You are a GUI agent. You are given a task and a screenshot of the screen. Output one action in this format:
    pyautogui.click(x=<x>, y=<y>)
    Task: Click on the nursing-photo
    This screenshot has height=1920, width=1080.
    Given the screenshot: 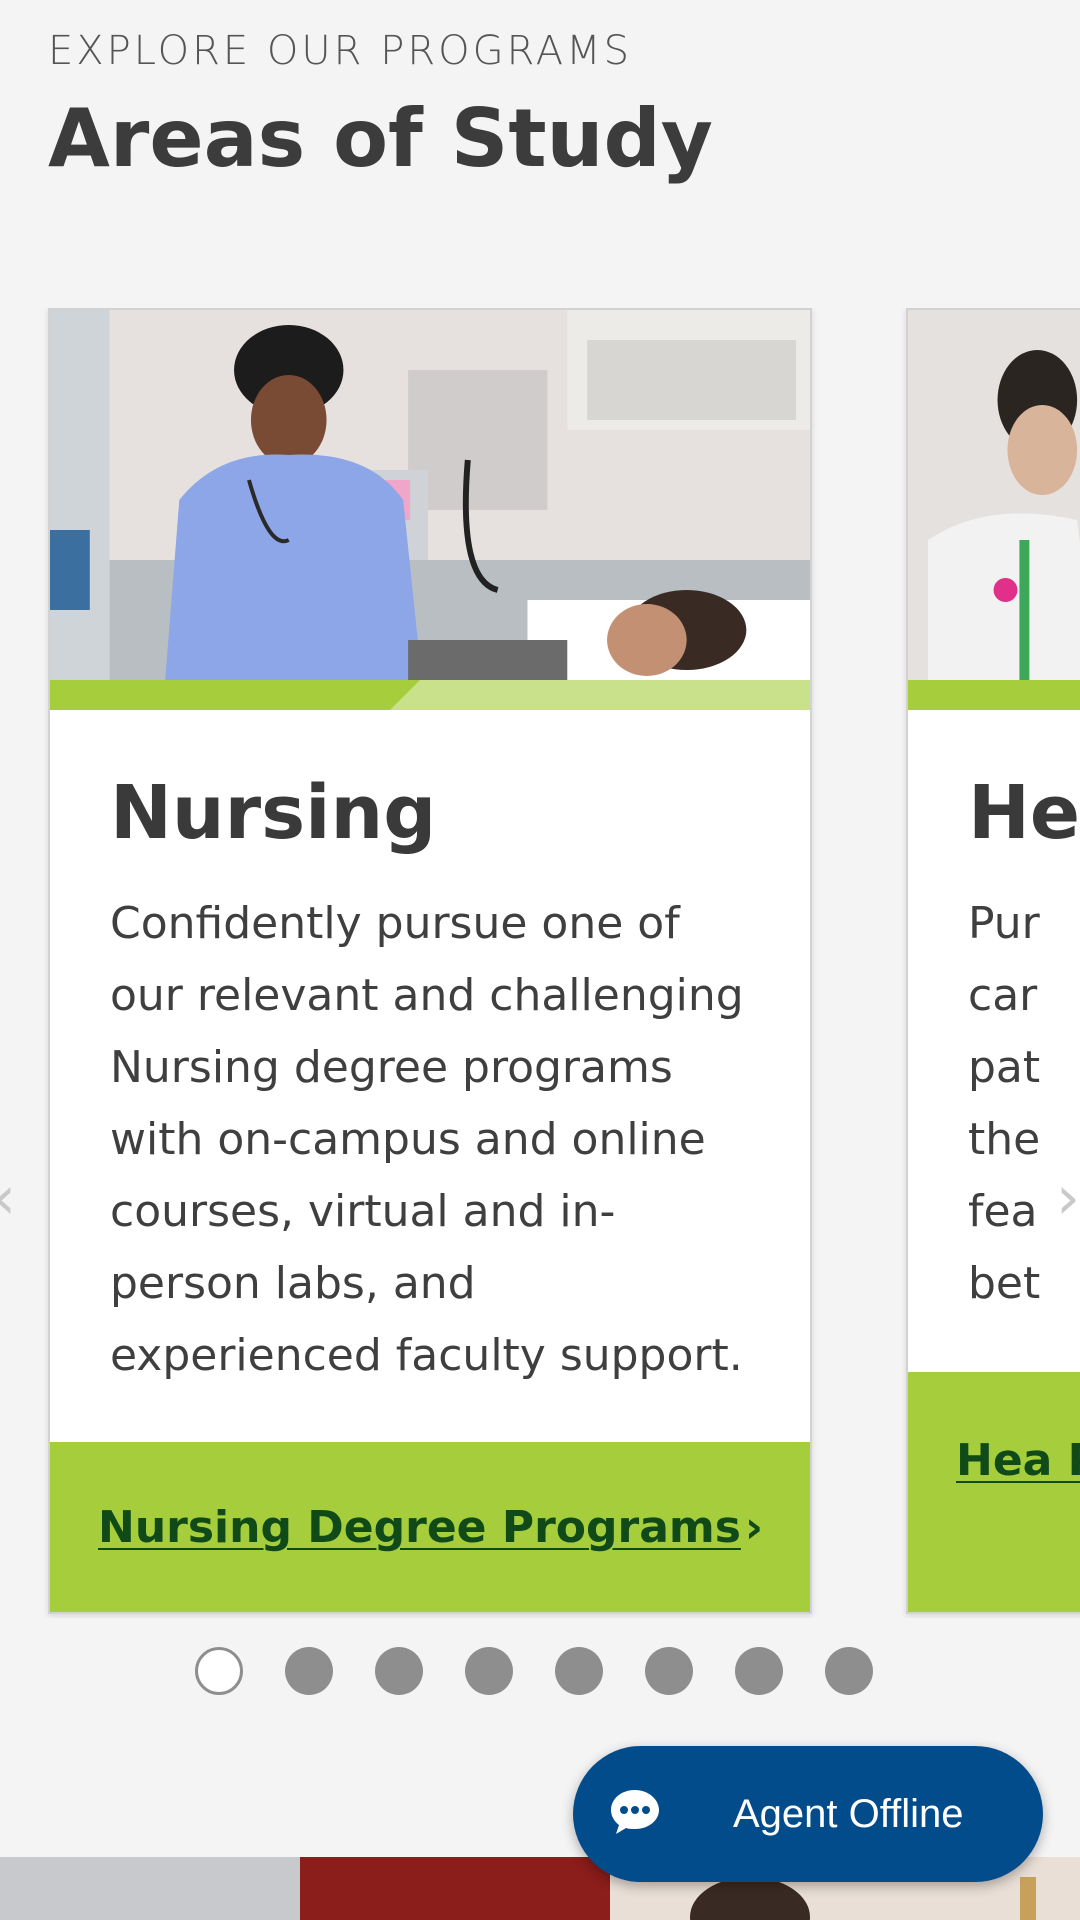 What is the action you would take?
    pyautogui.click(x=430, y=495)
    